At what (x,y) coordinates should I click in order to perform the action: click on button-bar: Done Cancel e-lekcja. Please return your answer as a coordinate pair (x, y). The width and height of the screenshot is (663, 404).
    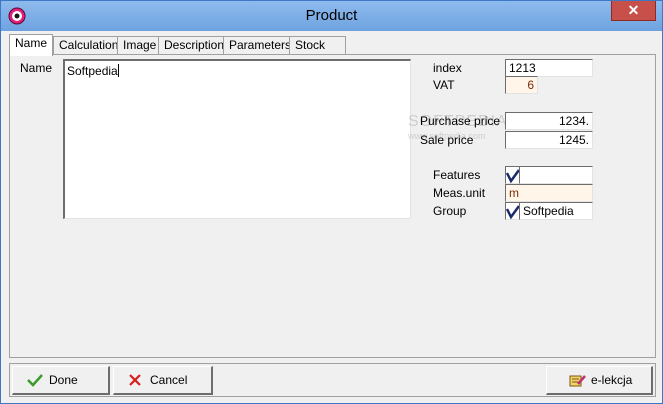
    Looking at the image, I should click on (332, 380).